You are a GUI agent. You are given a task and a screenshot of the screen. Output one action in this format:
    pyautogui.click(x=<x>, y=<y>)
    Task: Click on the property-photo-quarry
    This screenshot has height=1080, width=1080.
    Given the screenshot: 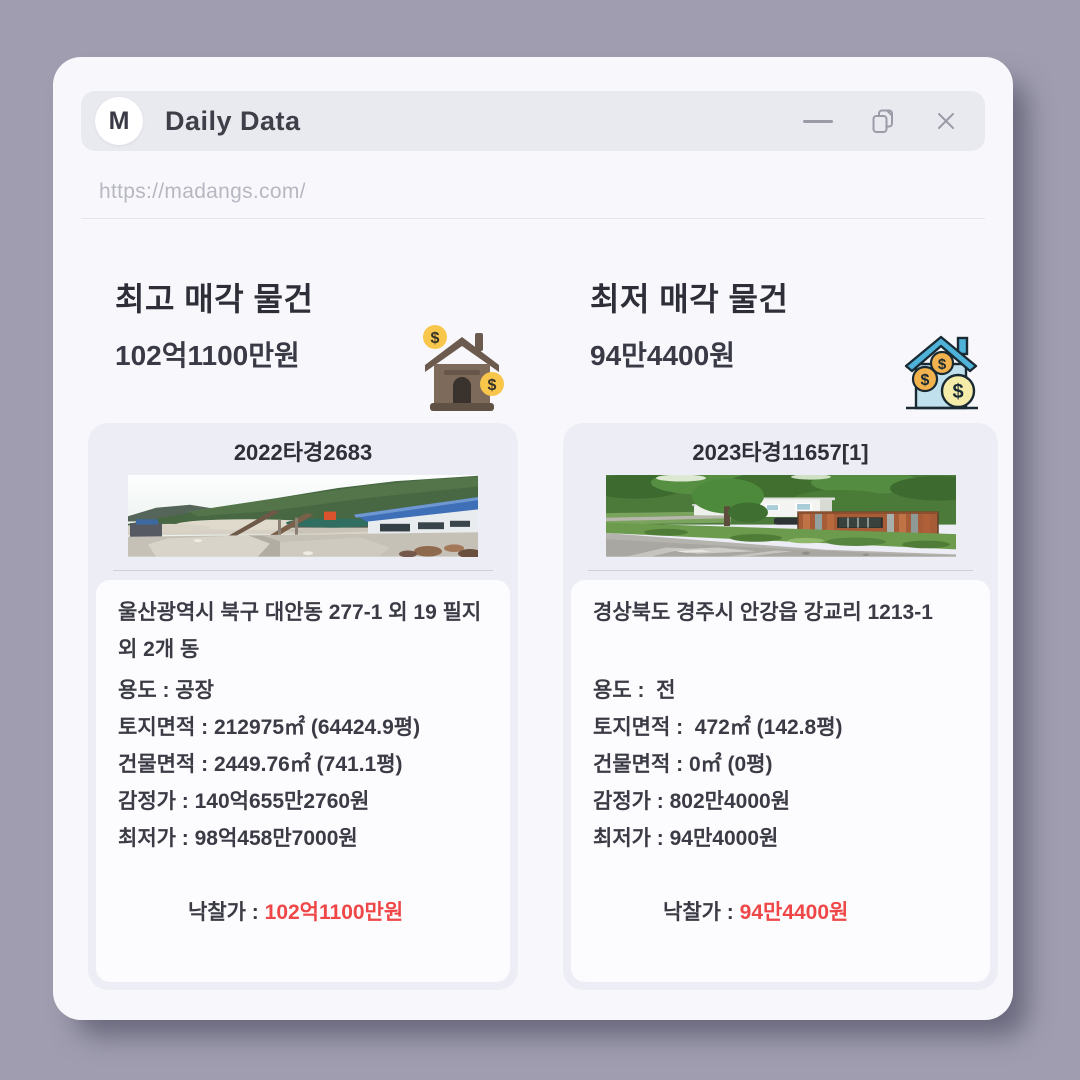 What is the action you would take?
    pyautogui.click(x=303, y=516)
    